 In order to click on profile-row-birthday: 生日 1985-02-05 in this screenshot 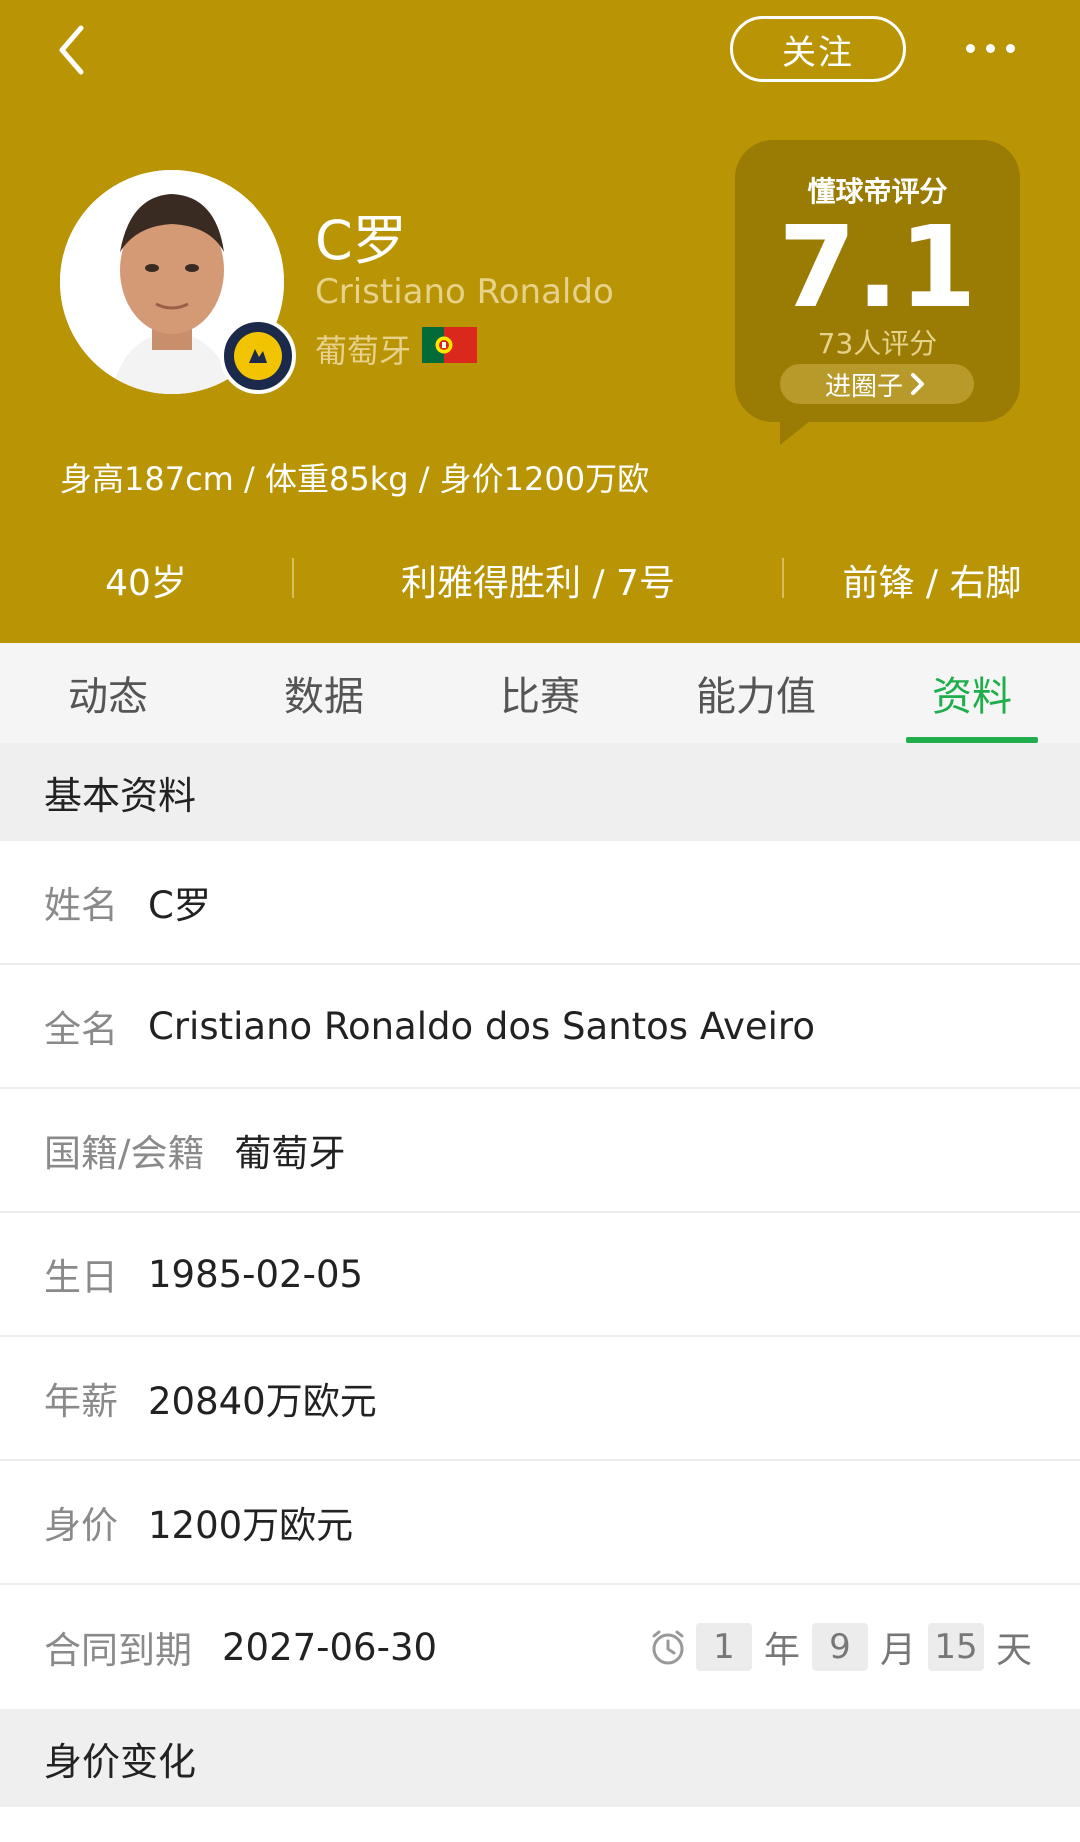, I will do `click(540, 1275)`.